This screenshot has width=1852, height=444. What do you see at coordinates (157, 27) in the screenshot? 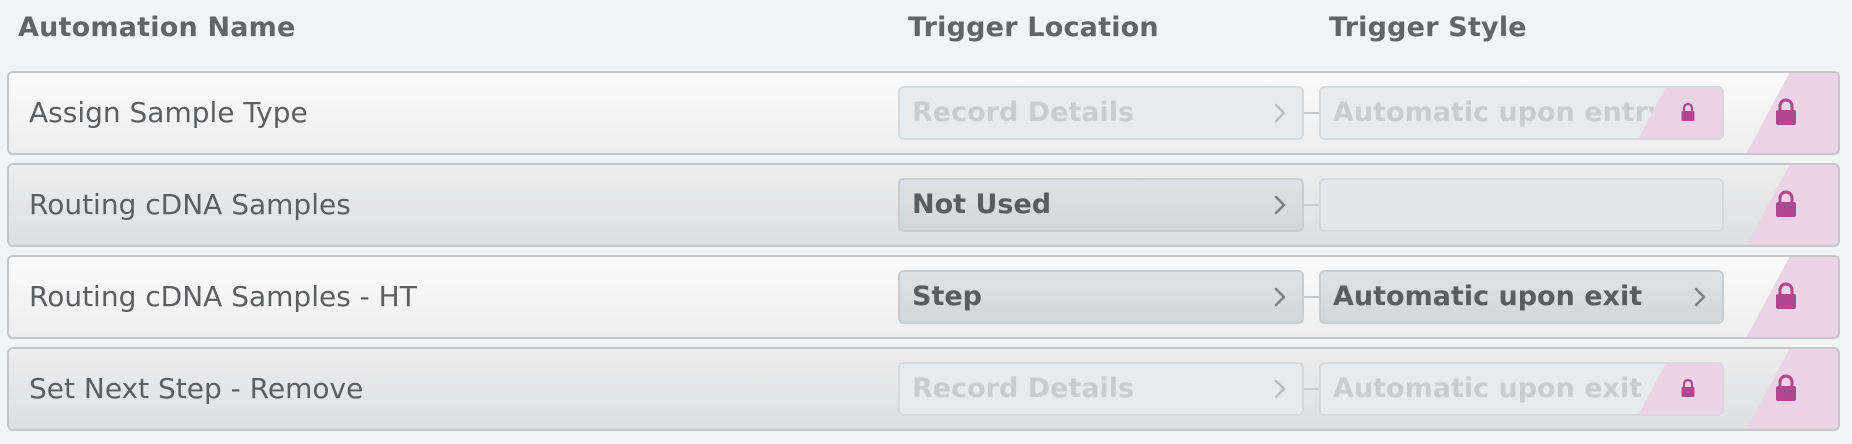
I see `column-header-automation-name: Automation Name` at bounding box center [157, 27].